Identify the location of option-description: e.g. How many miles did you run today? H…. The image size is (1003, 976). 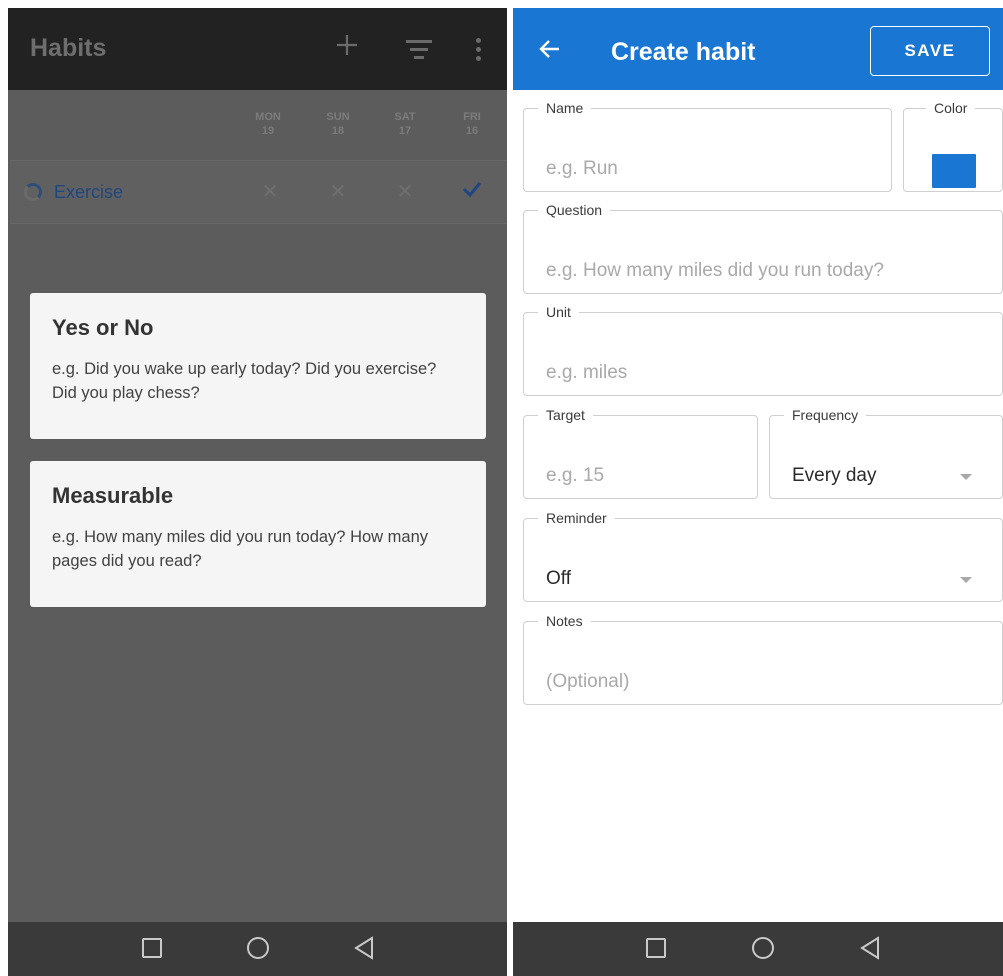
(240, 549).